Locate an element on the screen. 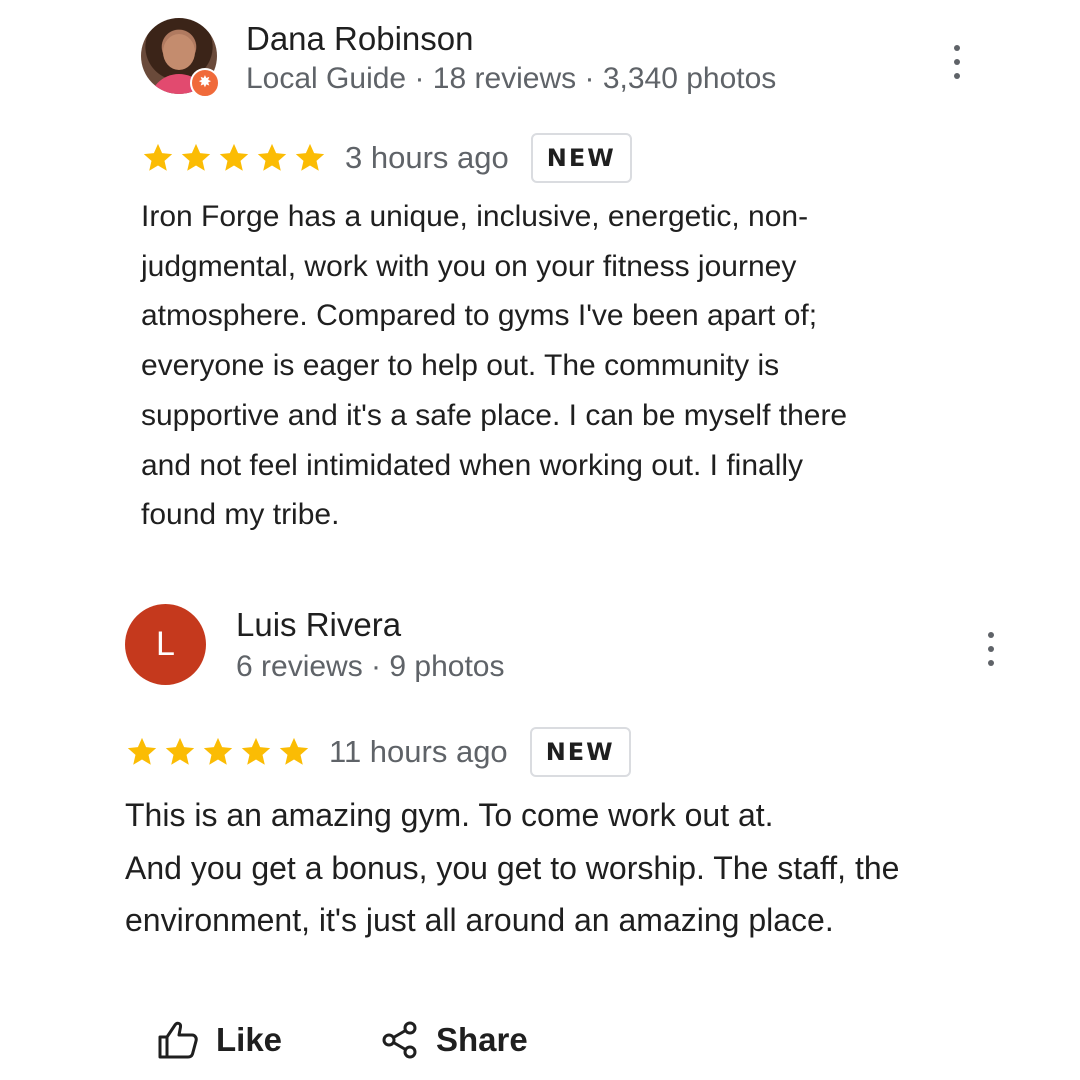 This screenshot has width=1080, height=1080. review-time: 3 hours ago is located at coordinates (427, 157).